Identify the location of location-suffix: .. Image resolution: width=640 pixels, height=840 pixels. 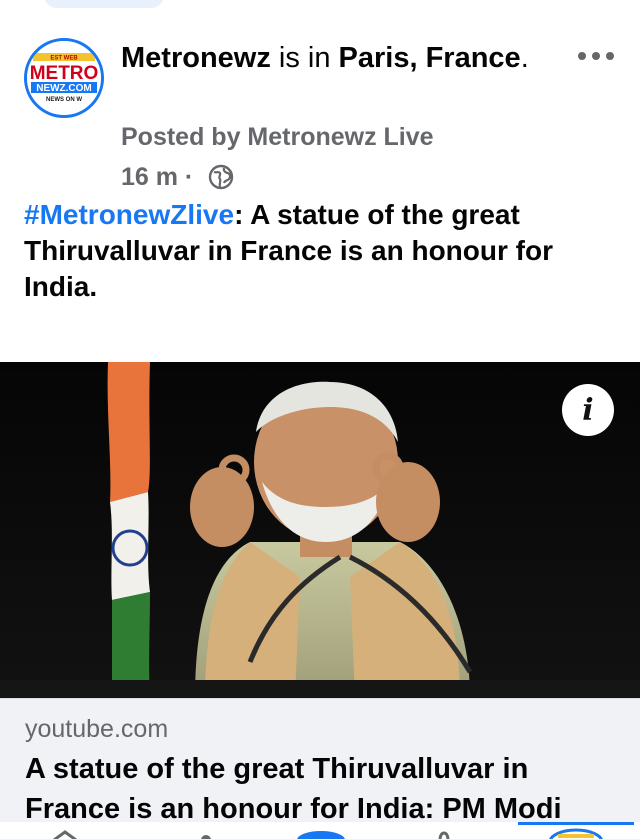
(524, 58).